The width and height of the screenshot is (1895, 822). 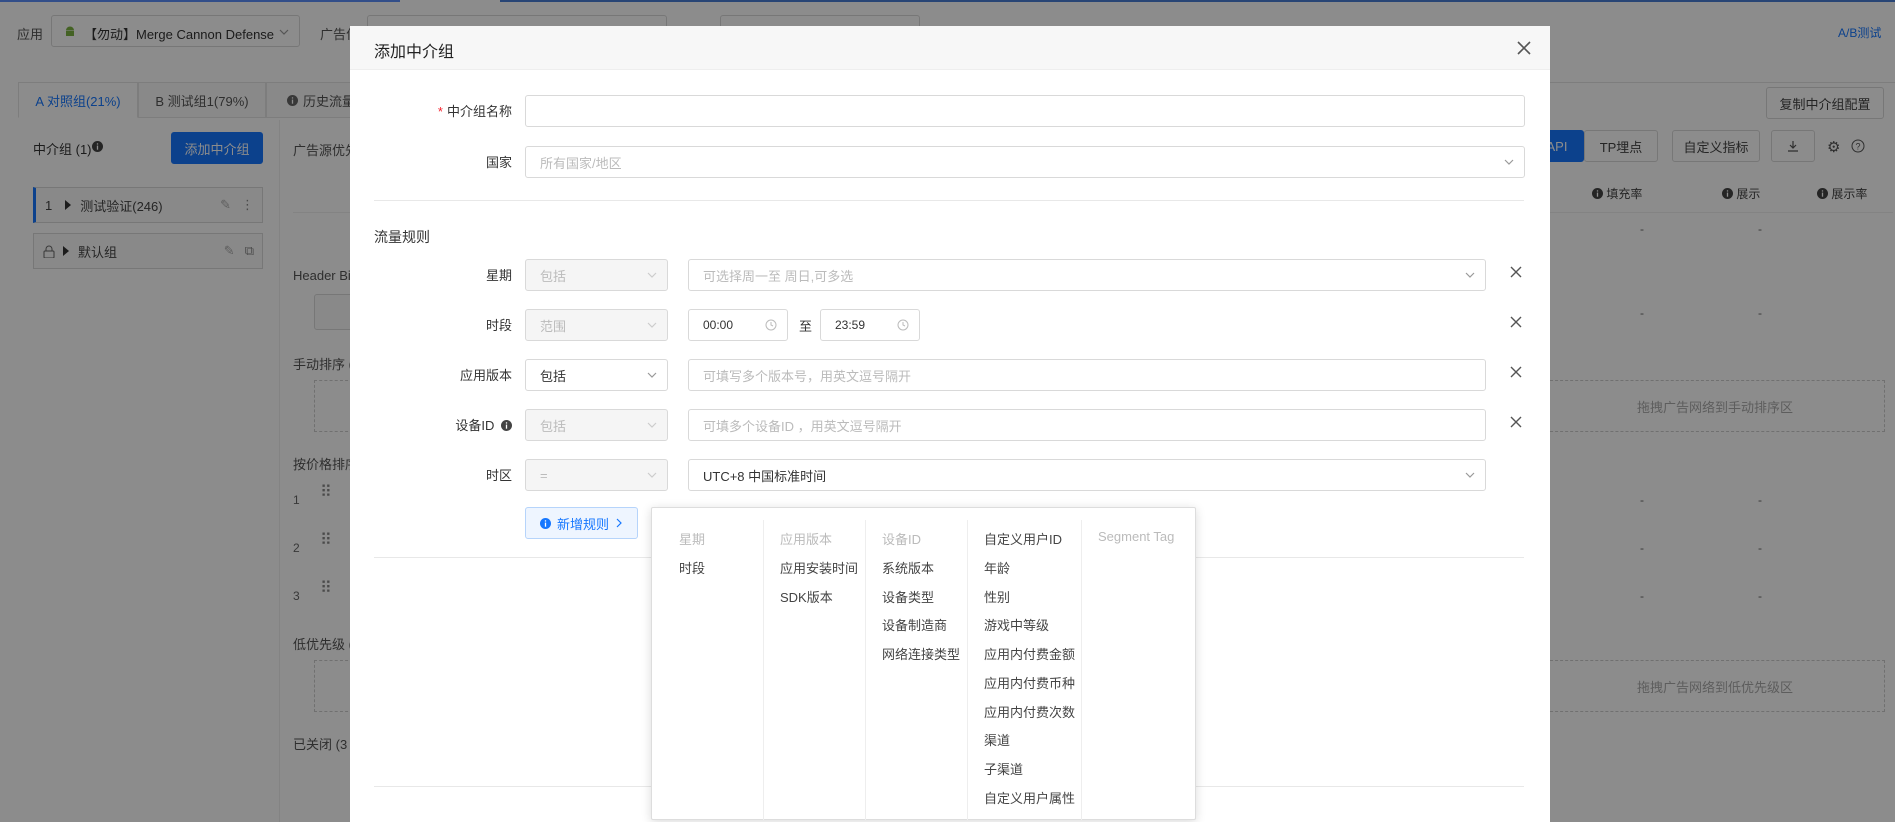 I want to click on device-id-input: 可填多个设备ID ，用英文逗号隔开, so click(x=1087, y=425).